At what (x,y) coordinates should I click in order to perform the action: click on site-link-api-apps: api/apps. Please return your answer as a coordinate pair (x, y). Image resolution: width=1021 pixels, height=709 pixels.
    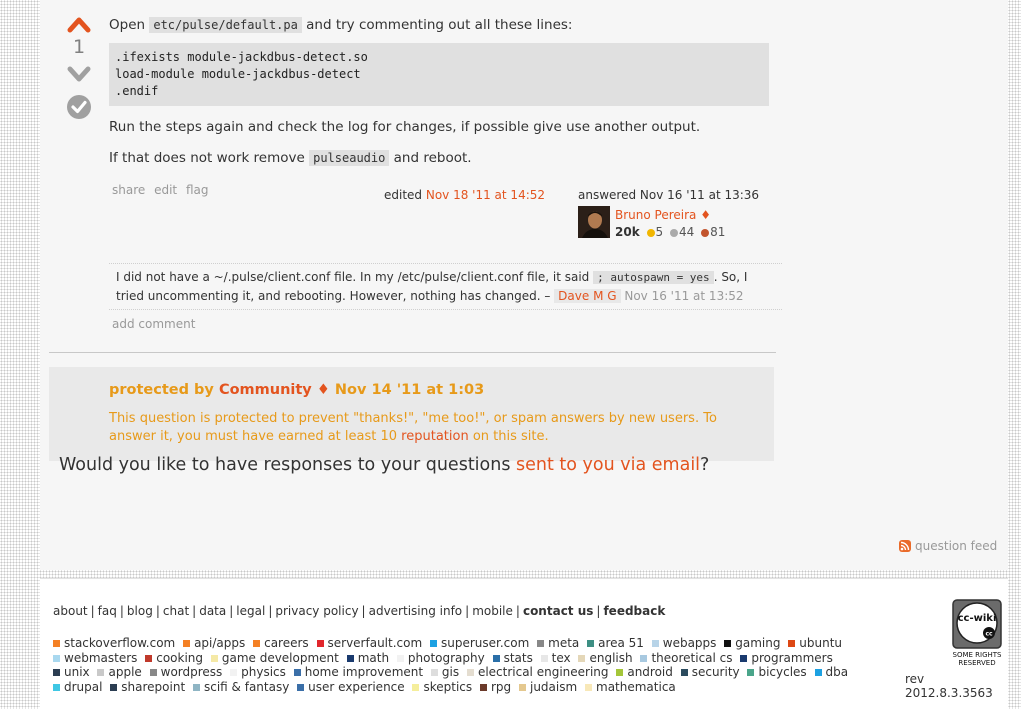
    Looking at the image, I should click on (214, 643).